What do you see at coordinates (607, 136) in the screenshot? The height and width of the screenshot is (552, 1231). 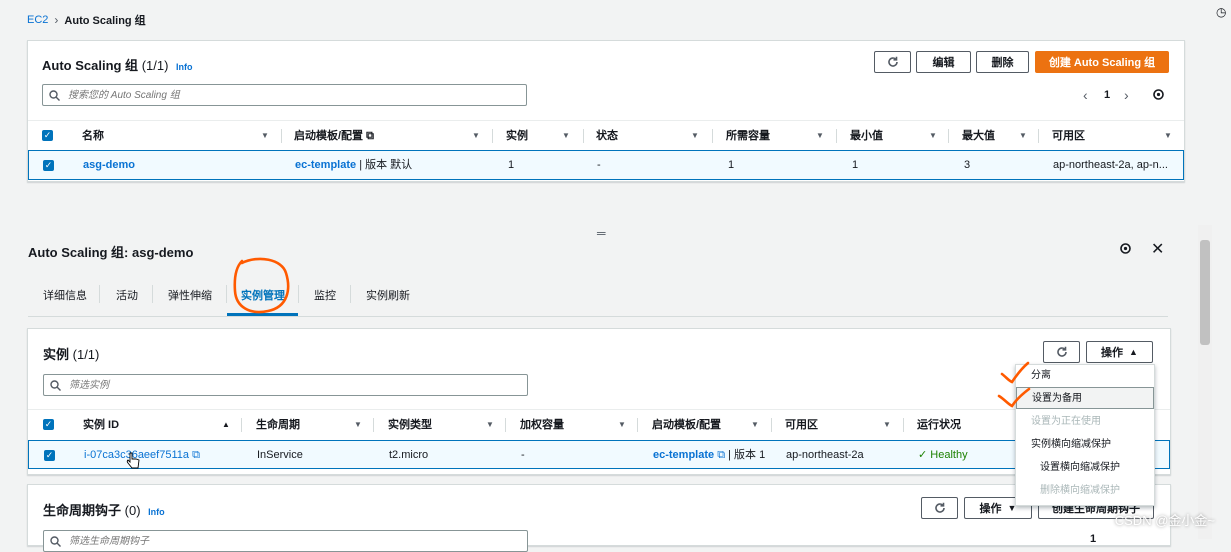 I see `col-status: 状态` at bounding box center [607, 136].